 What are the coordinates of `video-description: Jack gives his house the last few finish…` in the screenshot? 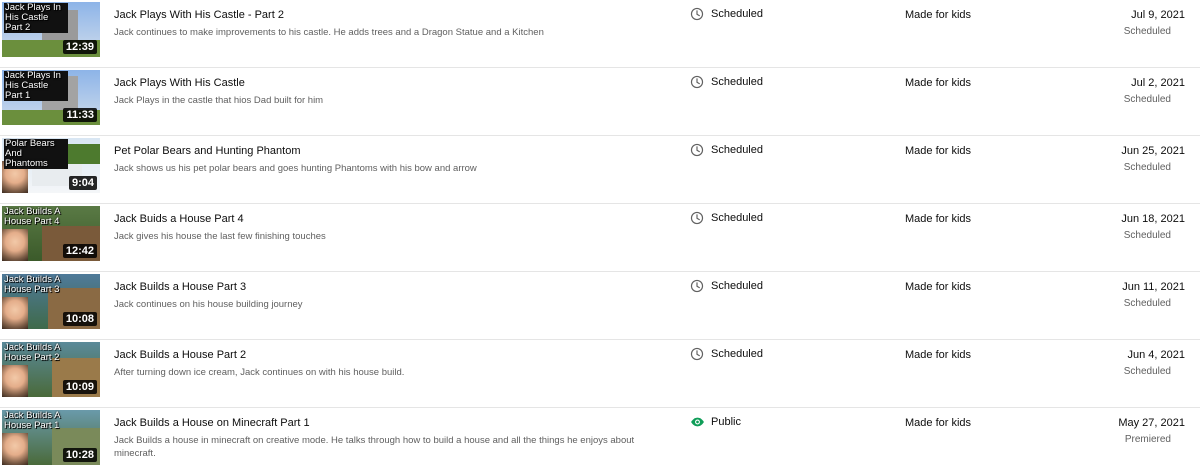 It's located at (220, 236).